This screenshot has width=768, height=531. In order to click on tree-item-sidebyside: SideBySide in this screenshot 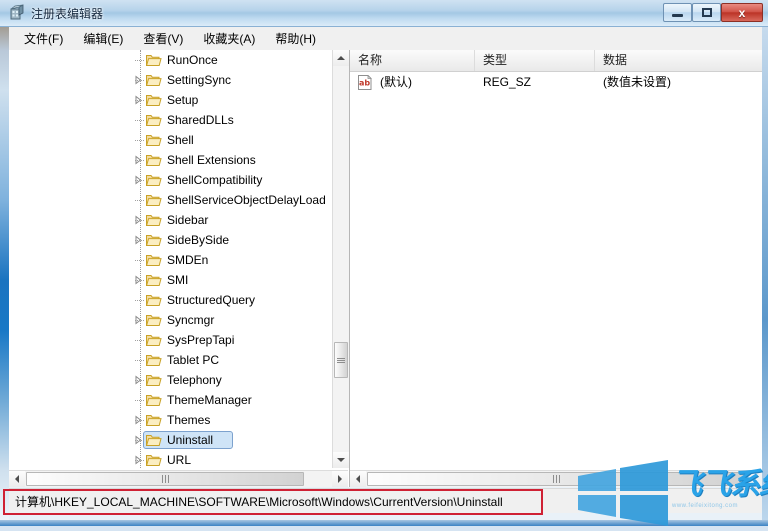, I will do `click(172, 240)`.